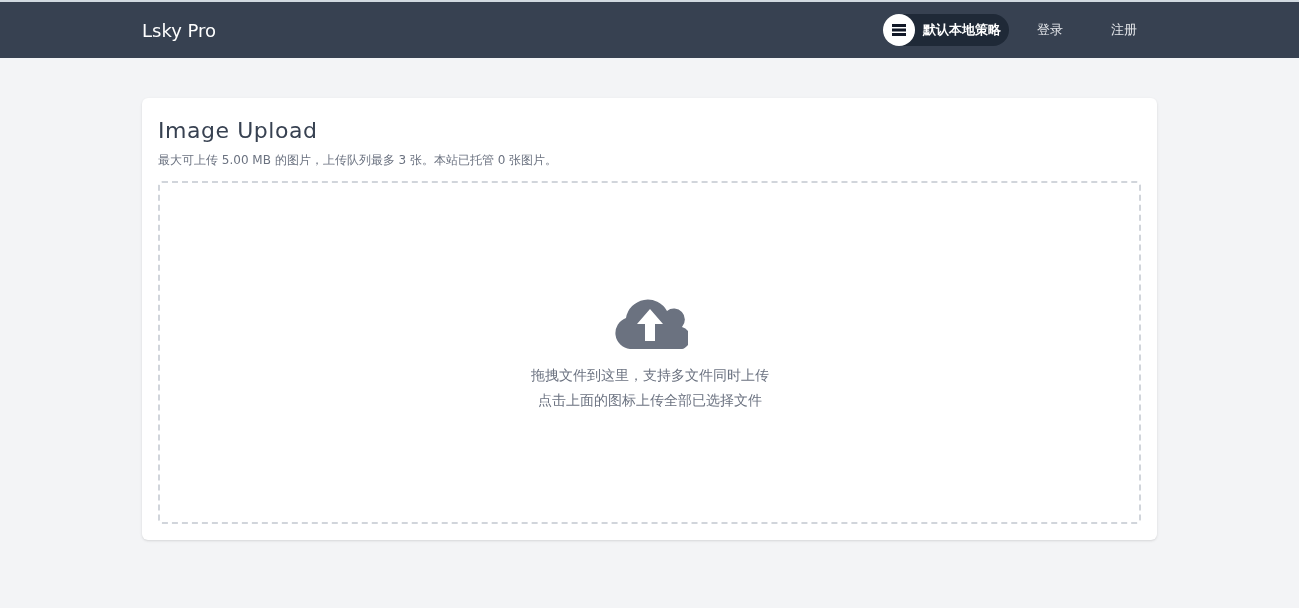  Describe the element at coordinates (899, 30) in the screenshot. I see `storage-icon` at that location.